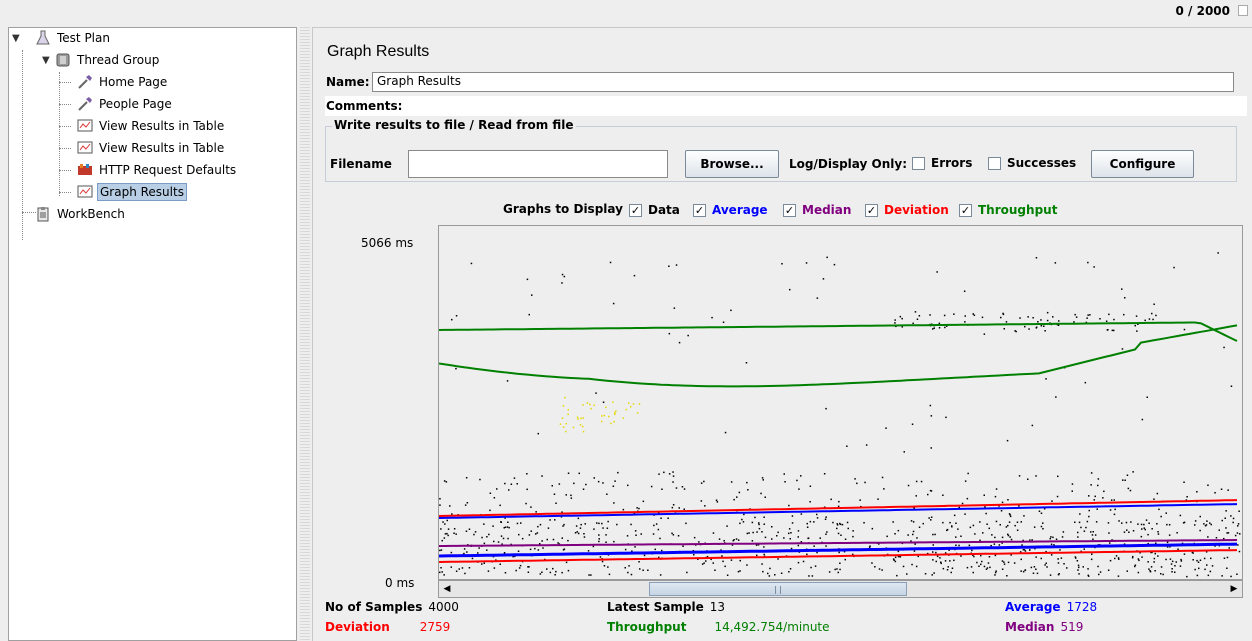 This screenshot has height=641, width=1252. I want to click on tree-item-workbench: WorkBench, so click(81, 214).